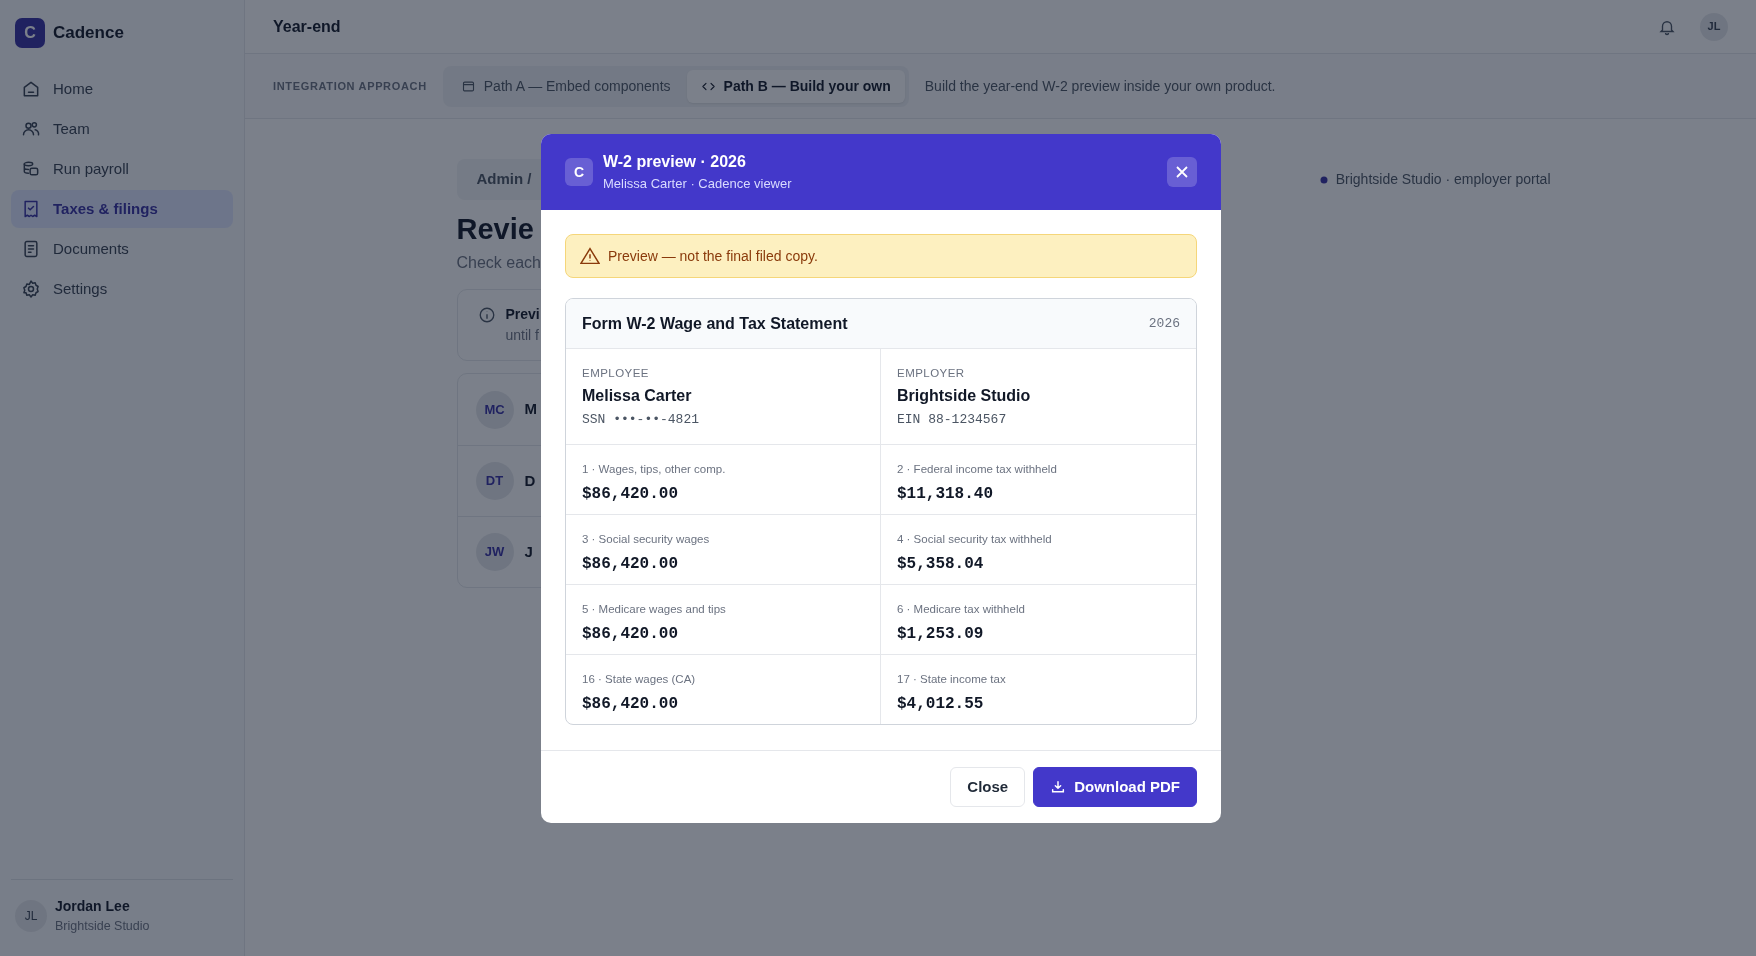 Image resolution: width=1756 pixels, height=956 pixels. Describe the element at coordinates (494, 552) in the screenshot. I see `avatar: JW` at that location.